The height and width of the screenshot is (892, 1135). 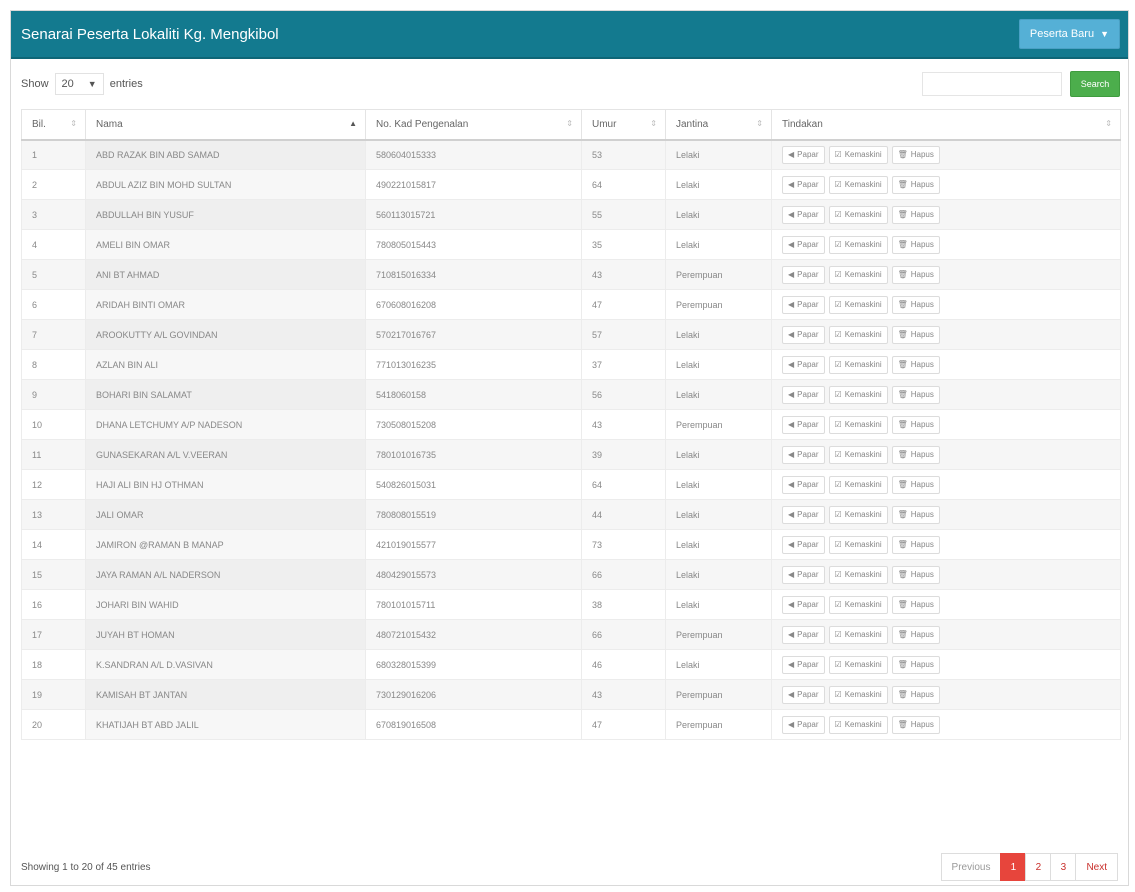 I want to click on col-nama-header: Nama ▲, so click(x=225, y=125).